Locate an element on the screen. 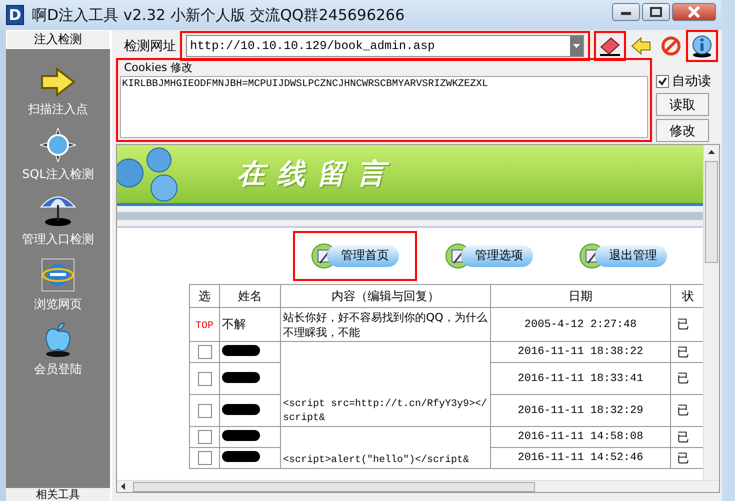 This screenshot has width=735, height=501. panel-header: 注入检测 is located at coordinates (58, 39).